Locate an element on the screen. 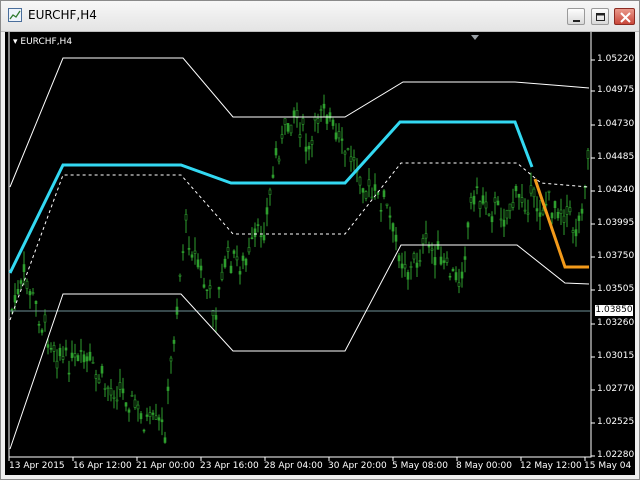 The height and width of the screenshot is (480, 640). title-bar: EURCHF,H4 is located at coordinates (320, 16).